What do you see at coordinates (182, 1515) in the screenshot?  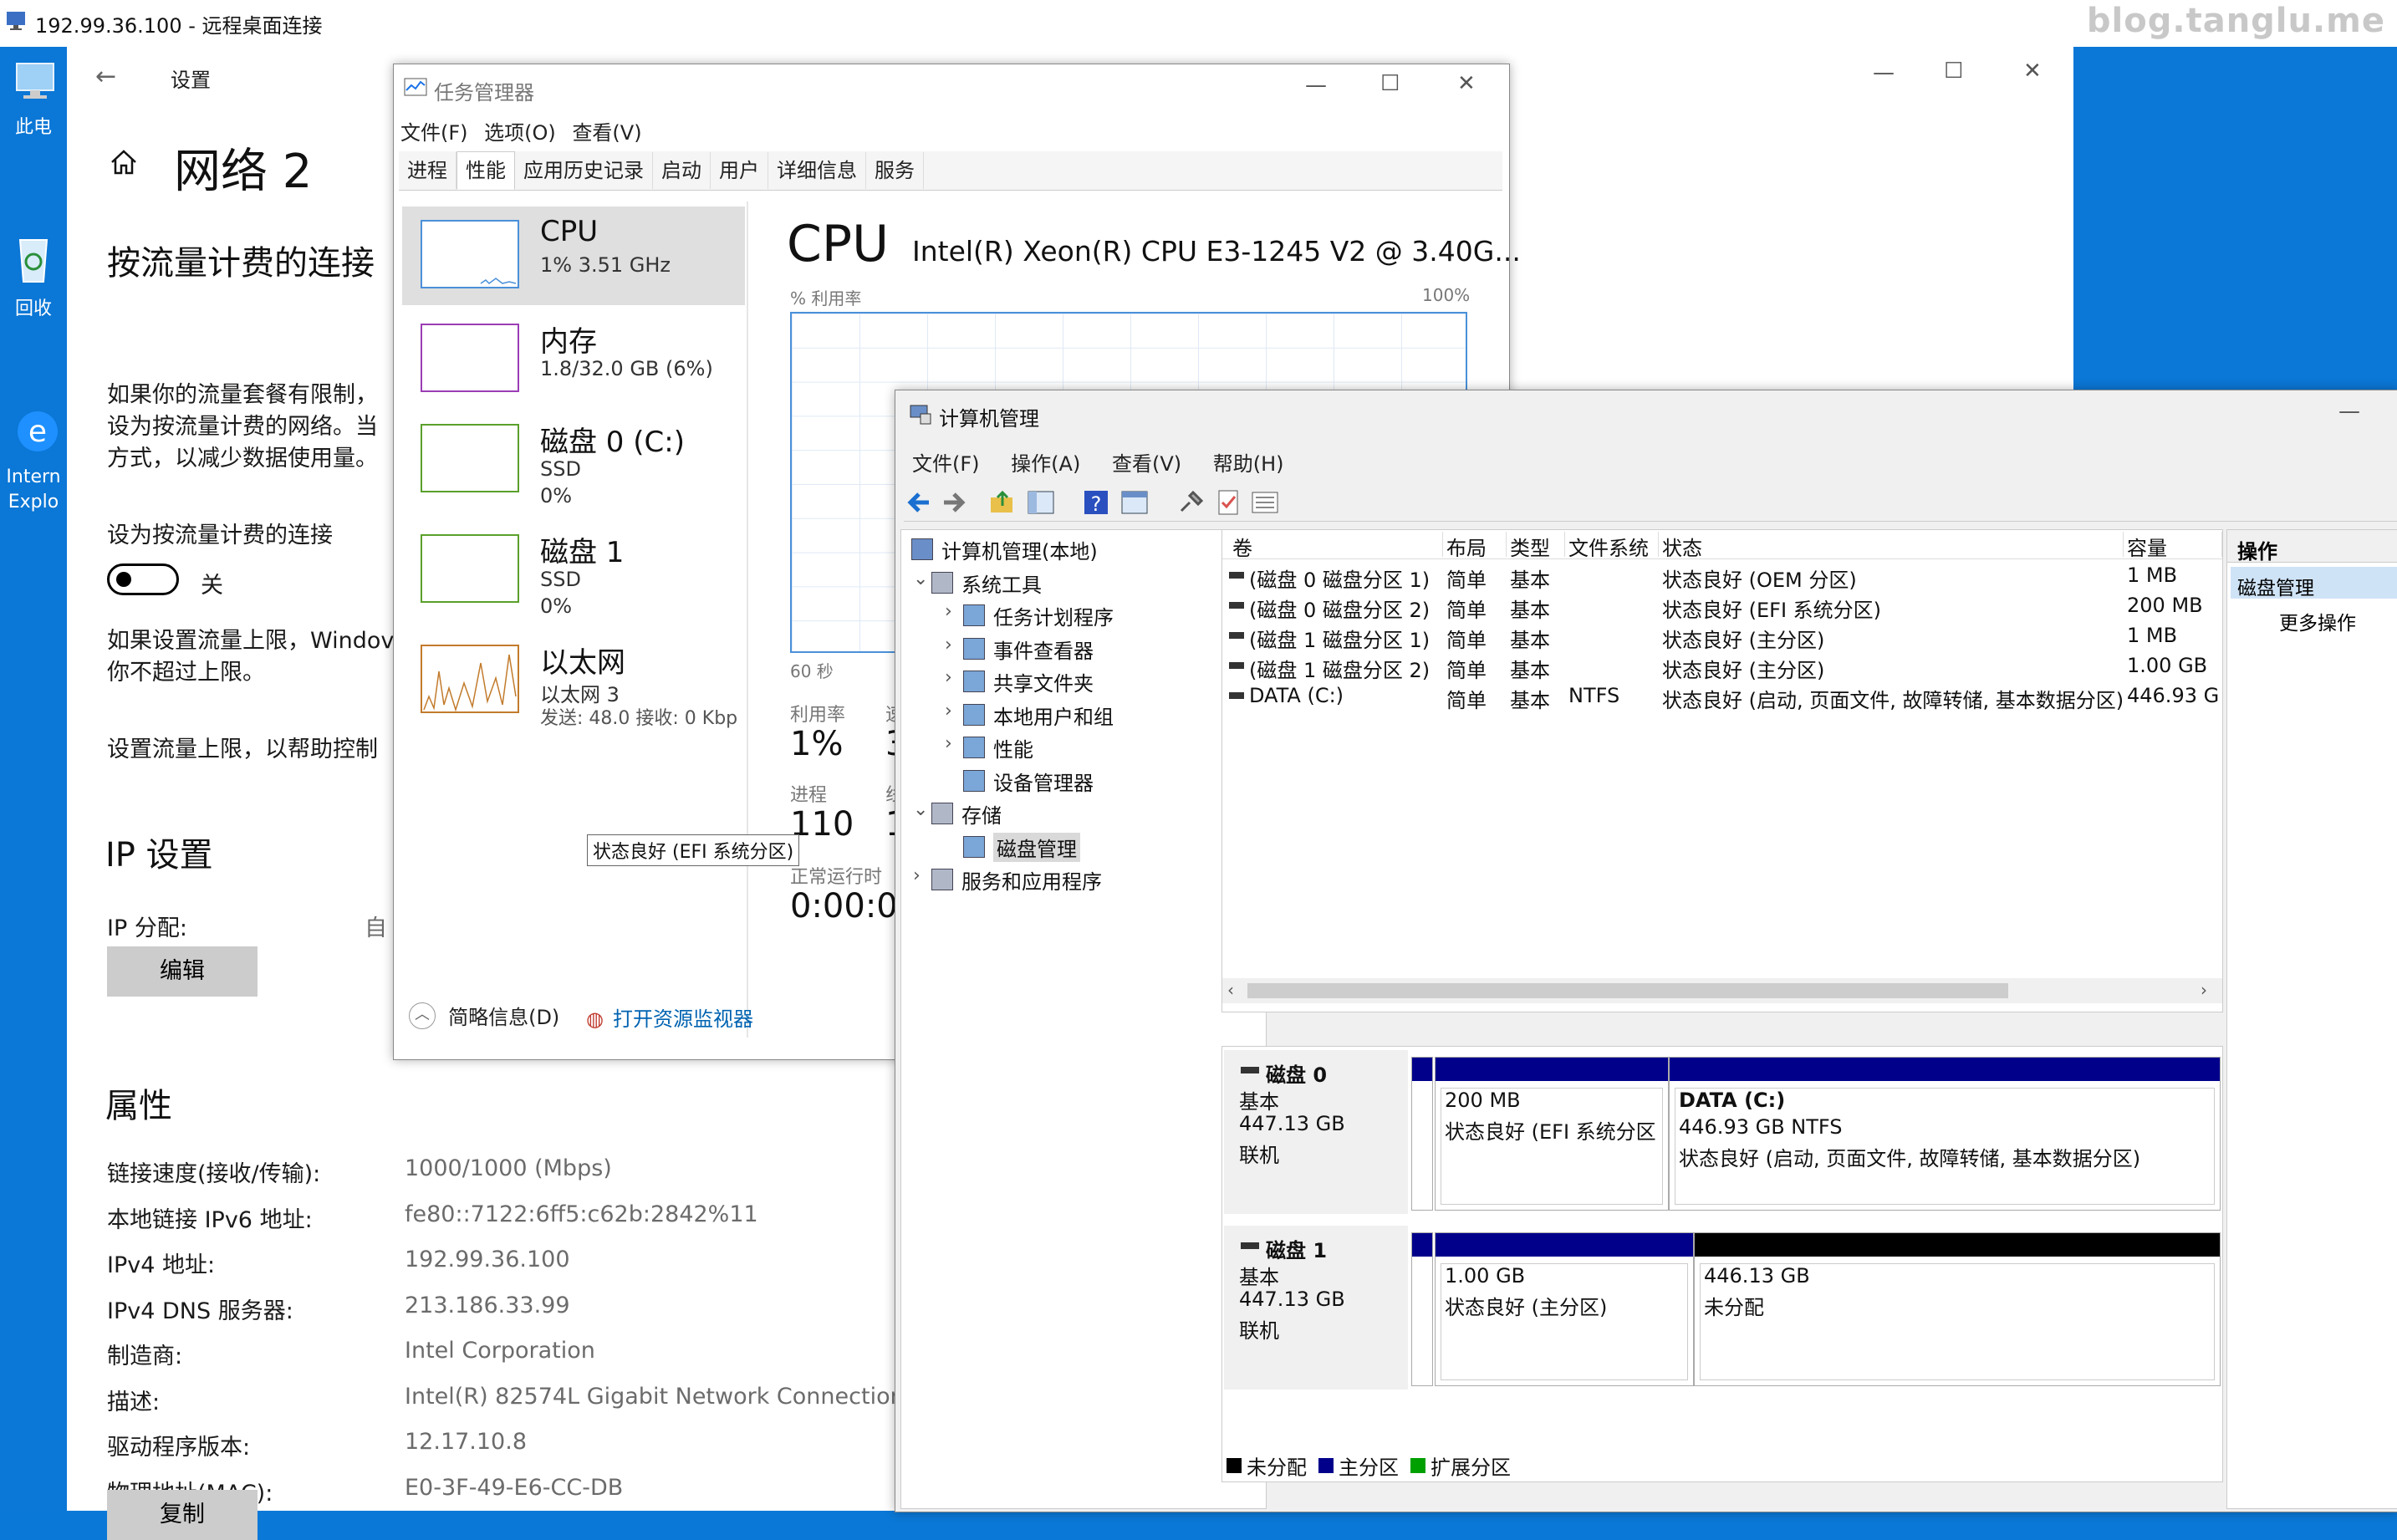 I see `copy-button: 复制` at bounding box center [182, 1515].